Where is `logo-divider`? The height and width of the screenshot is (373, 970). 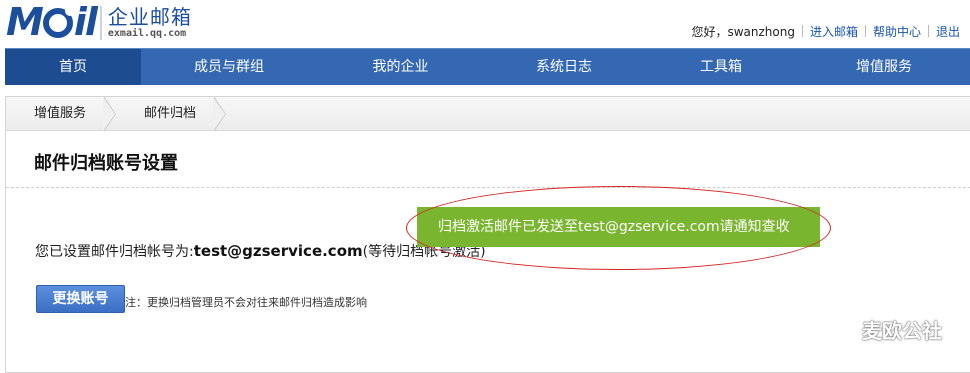 logo-divider is located at coordinates (100, 23).